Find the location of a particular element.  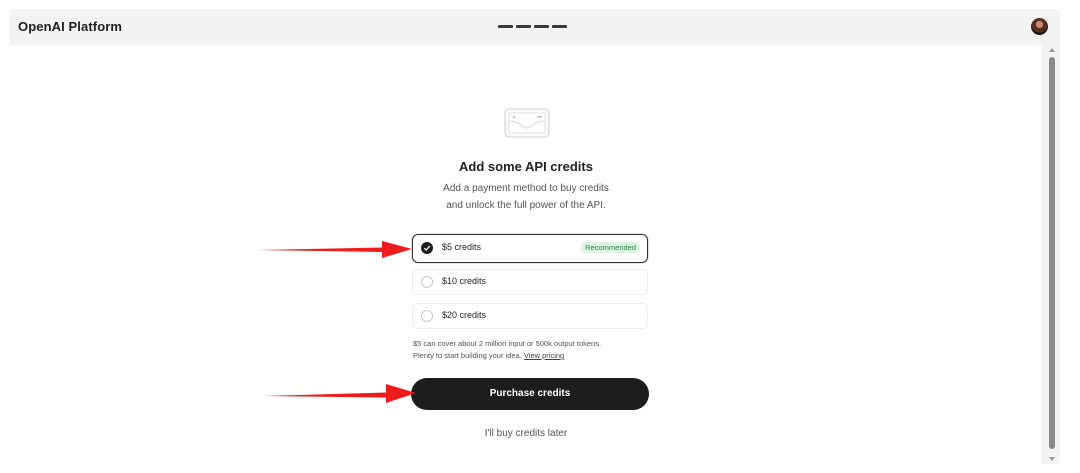

credit-option-label: $10 credits is located at coordinates (464, 281).